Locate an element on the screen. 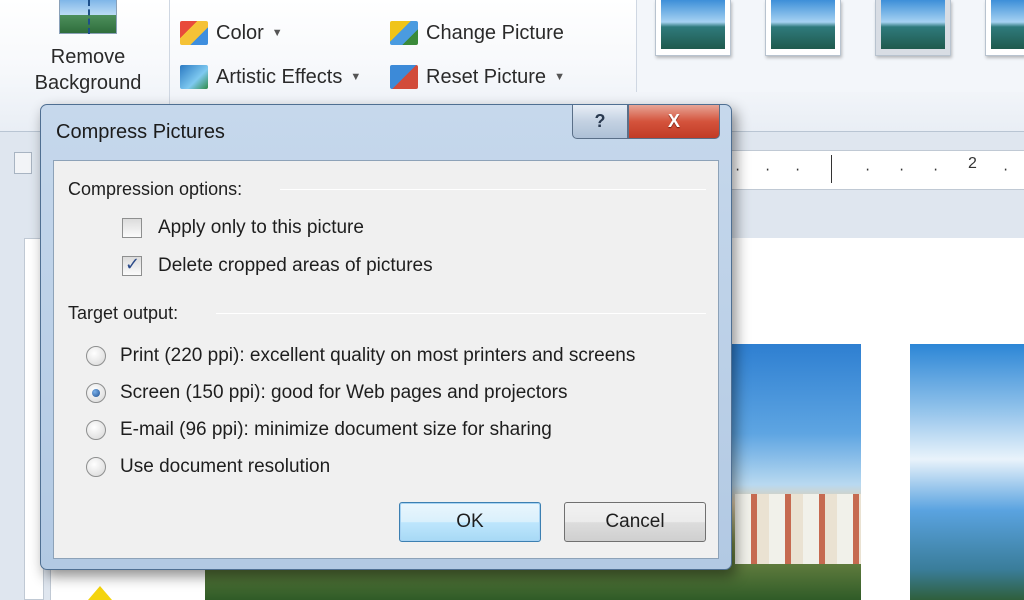  reset-picture-label: Reset Picture is located at coordinates (486, 76).